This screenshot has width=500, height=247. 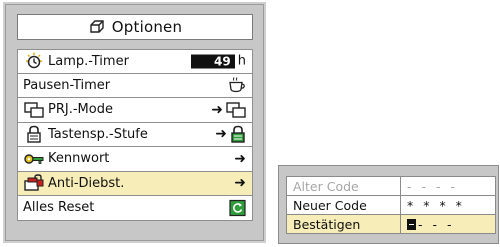 I want to click on confirm-code-row: Bestätigen - - -, so click(x=391, y=224).